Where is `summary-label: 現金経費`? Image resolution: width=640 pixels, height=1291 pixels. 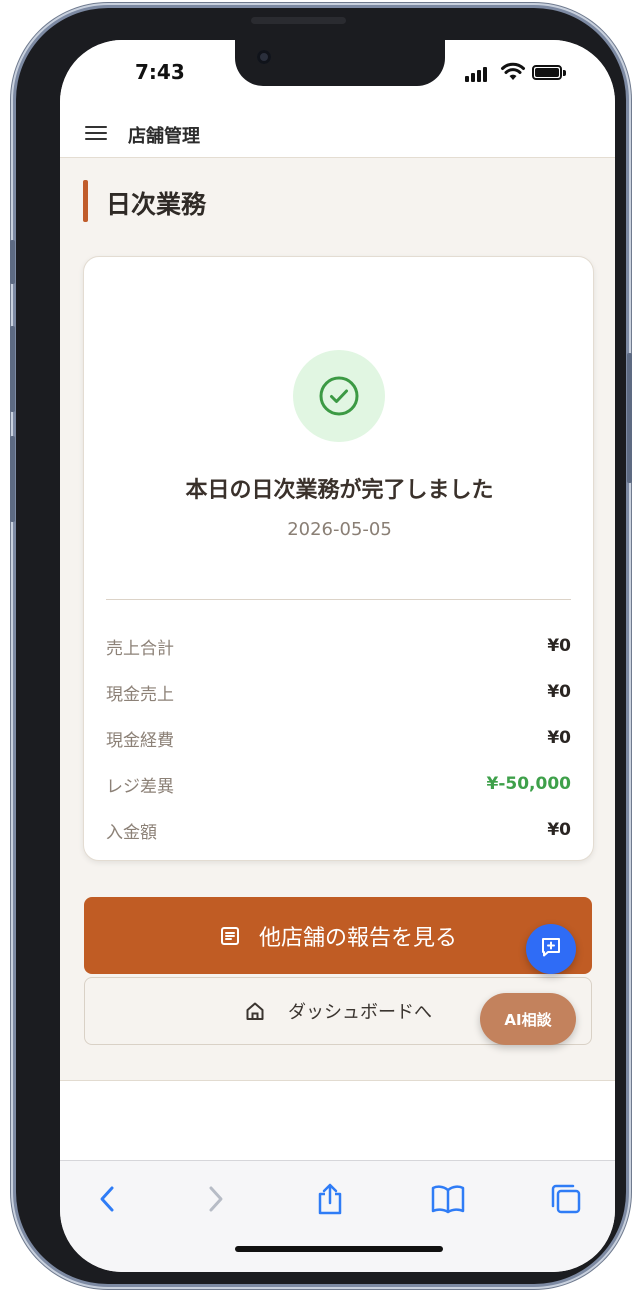
summary-label: 現金経費 is located at coordinates (140, 740).